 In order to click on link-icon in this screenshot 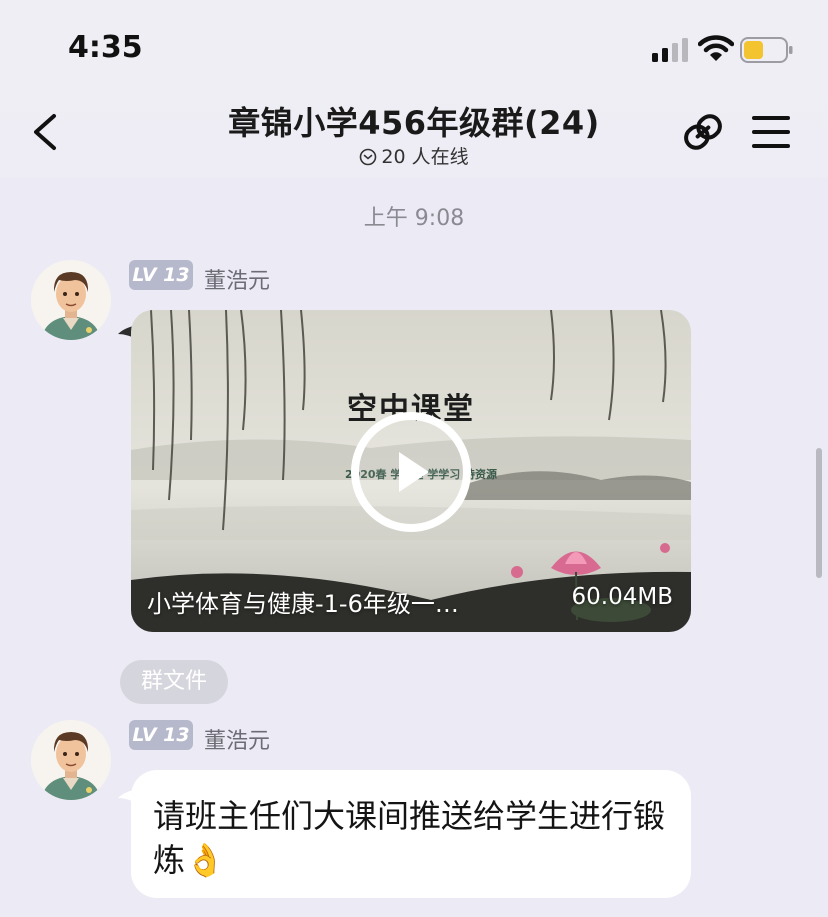, I will do `click(703, 132)`.